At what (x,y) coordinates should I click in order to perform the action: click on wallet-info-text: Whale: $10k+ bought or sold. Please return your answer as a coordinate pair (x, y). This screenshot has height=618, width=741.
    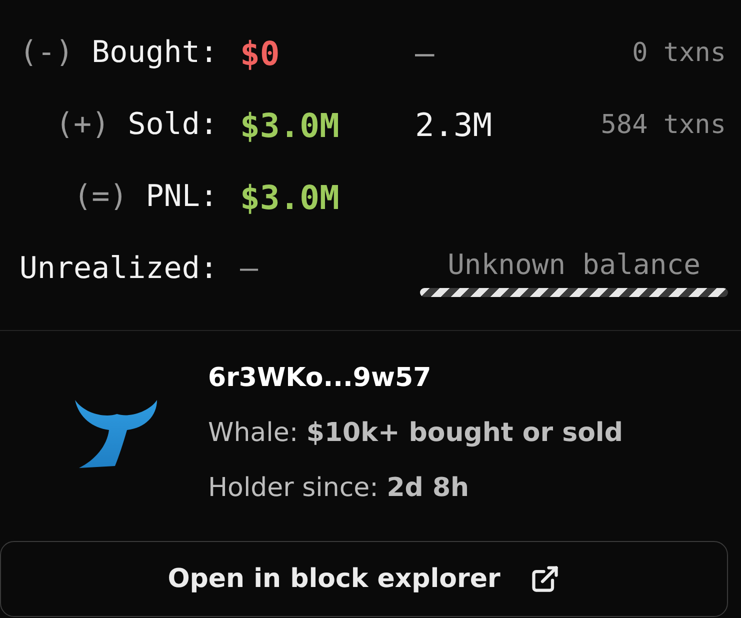
    Looking at the image, I should click on (415, 433).